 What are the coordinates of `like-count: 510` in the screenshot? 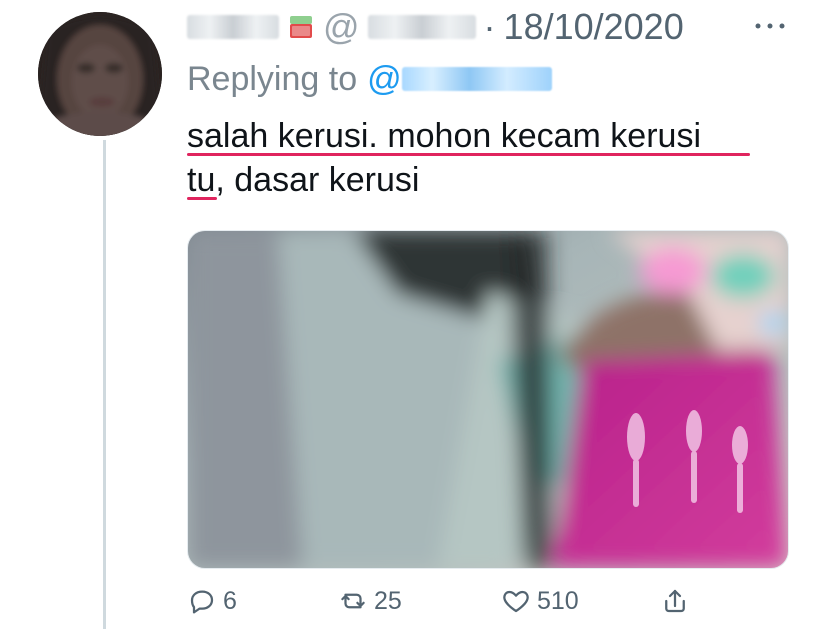 It's located at (558, 600).